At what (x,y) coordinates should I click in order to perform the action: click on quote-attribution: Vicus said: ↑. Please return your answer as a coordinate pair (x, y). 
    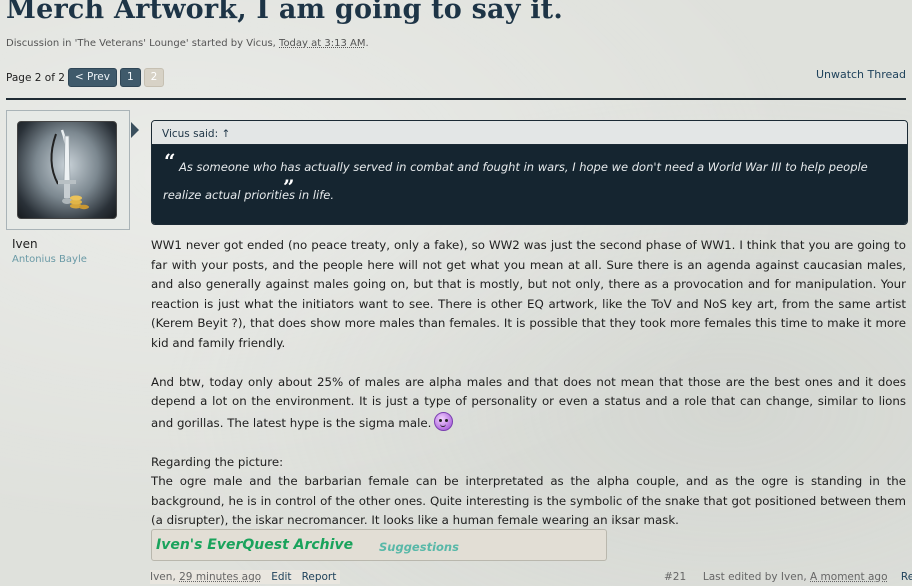
    Looking at the image, I should click on (529, 133).